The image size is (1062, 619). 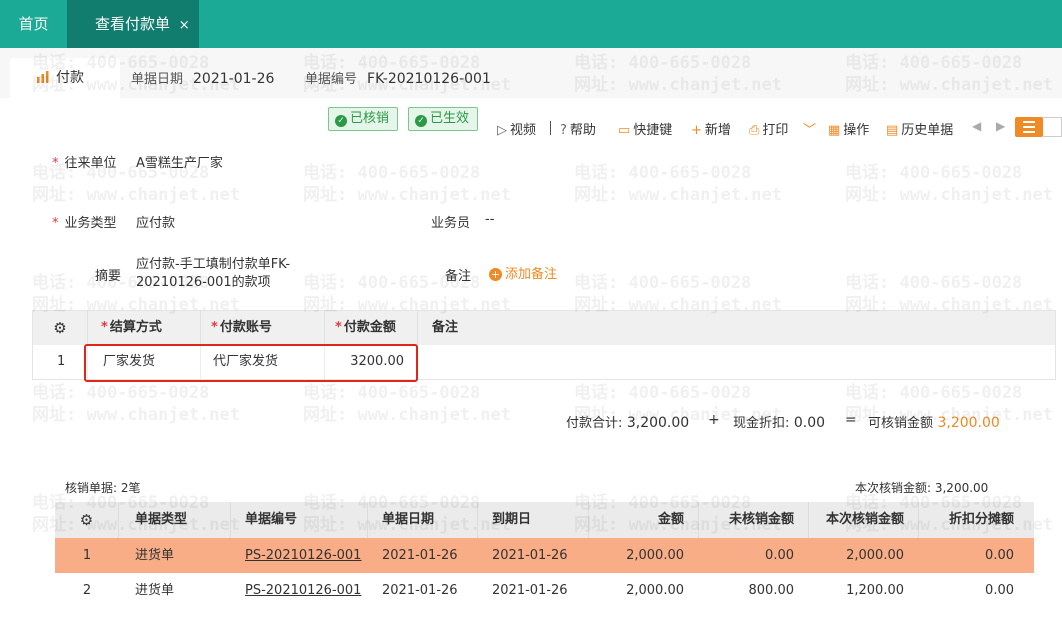 I want to click on cash-discount: 现金折扣: 0.00, so click(x=779, y=423).